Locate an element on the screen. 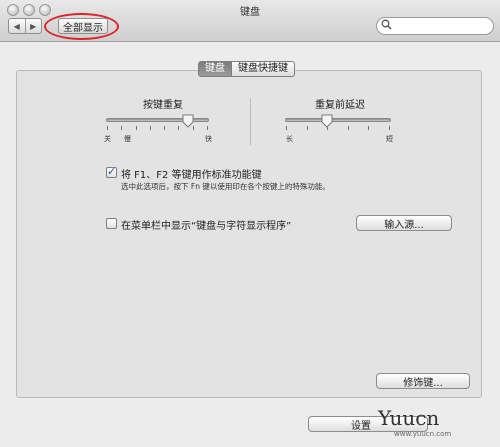 This screenshot has height=447, width=500. key-repeat-slider-knob is located at coordinates (188, 121).